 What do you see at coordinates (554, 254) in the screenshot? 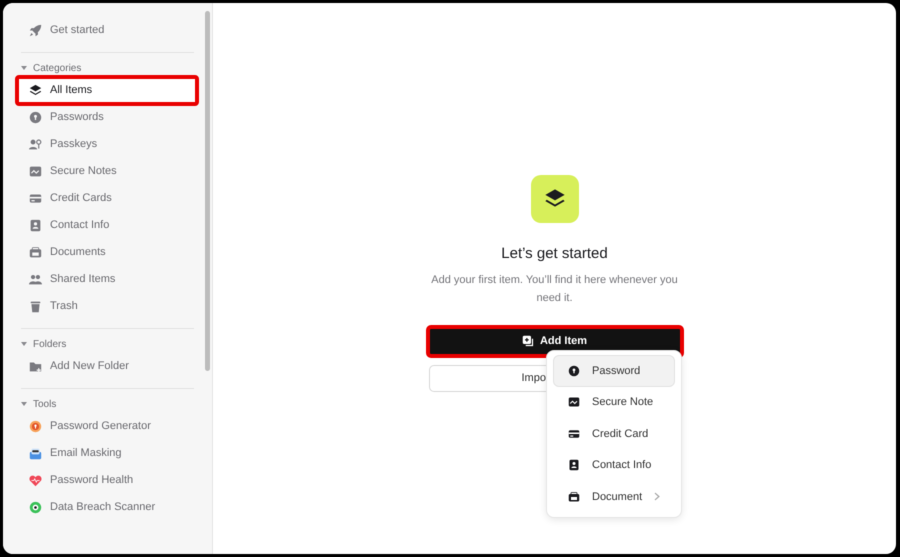
I see `empty-state-title: Let’s get started` at bounding box center [554, 254].